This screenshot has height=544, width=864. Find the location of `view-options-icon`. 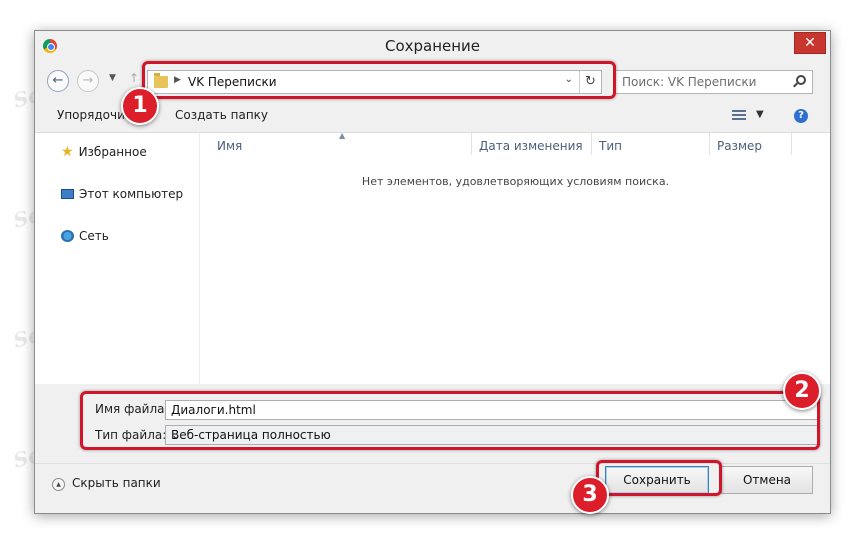

view-options-icon is located at coordinates (739, 115).